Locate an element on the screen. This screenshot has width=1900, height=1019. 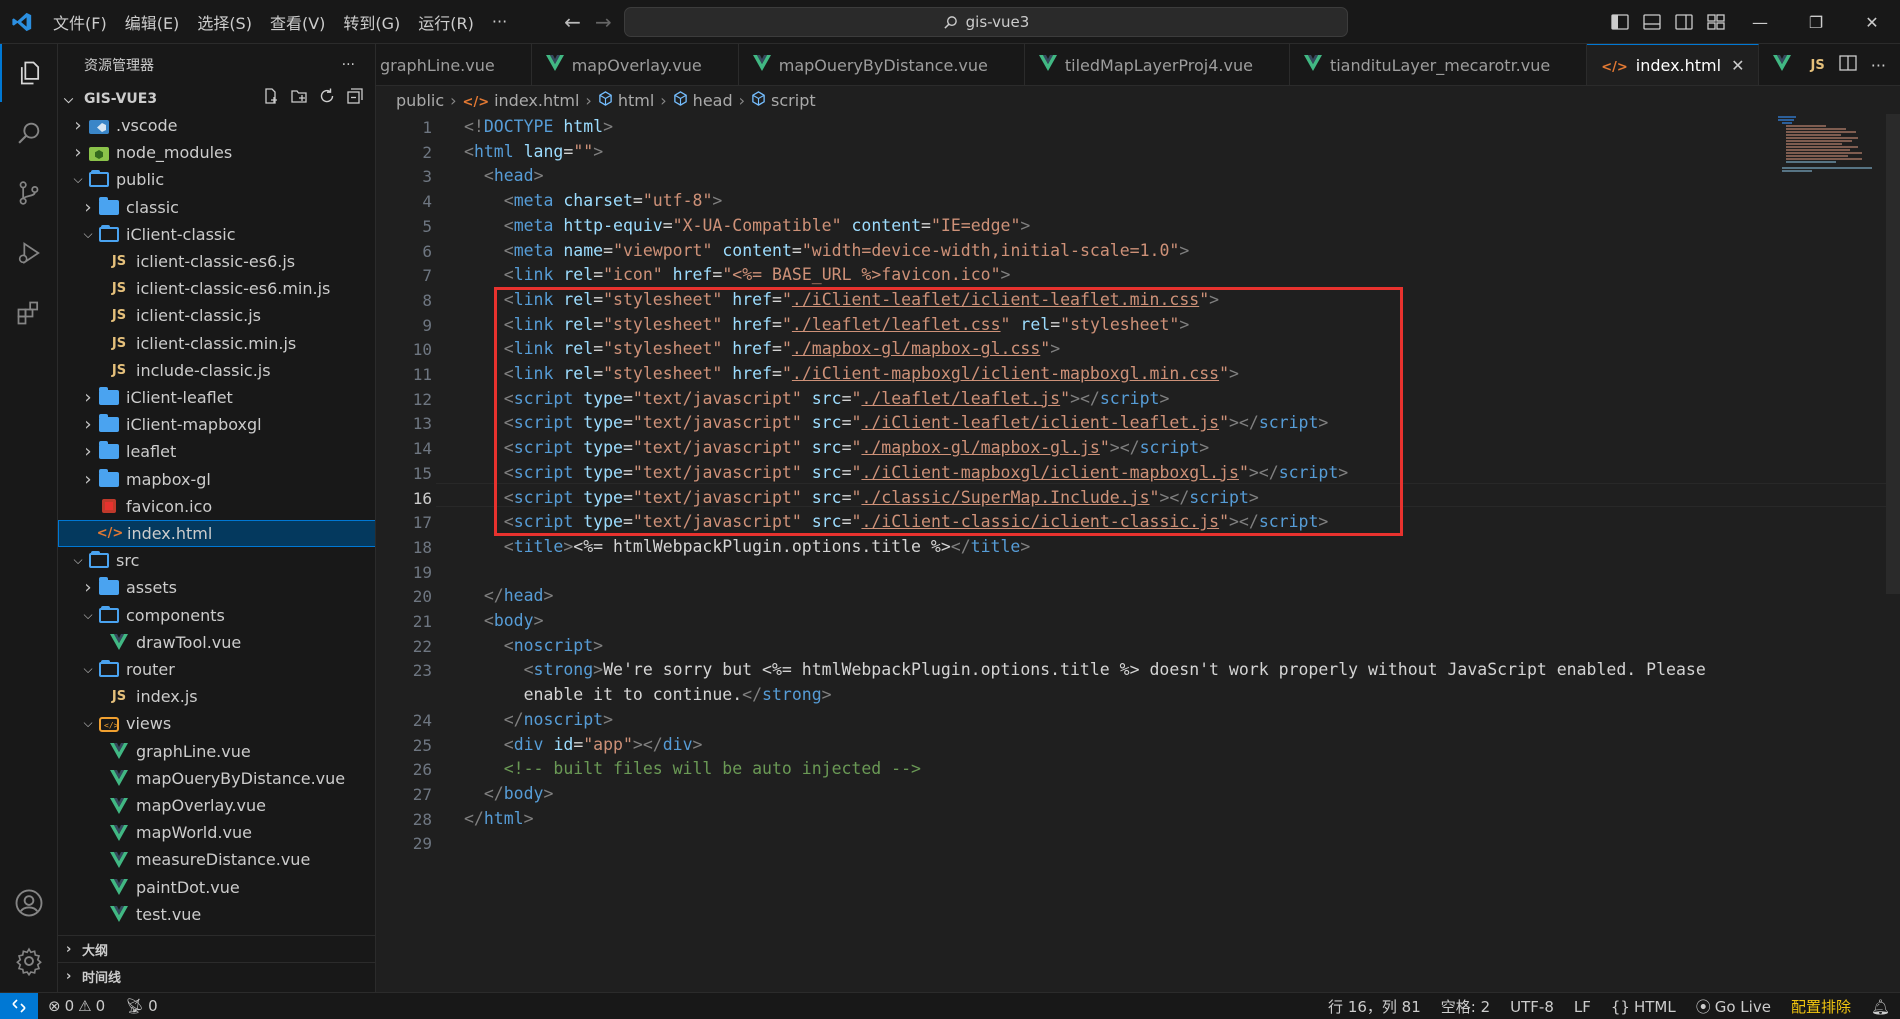
tree-folder: ⌵ components is located at coordinates (216, 615).